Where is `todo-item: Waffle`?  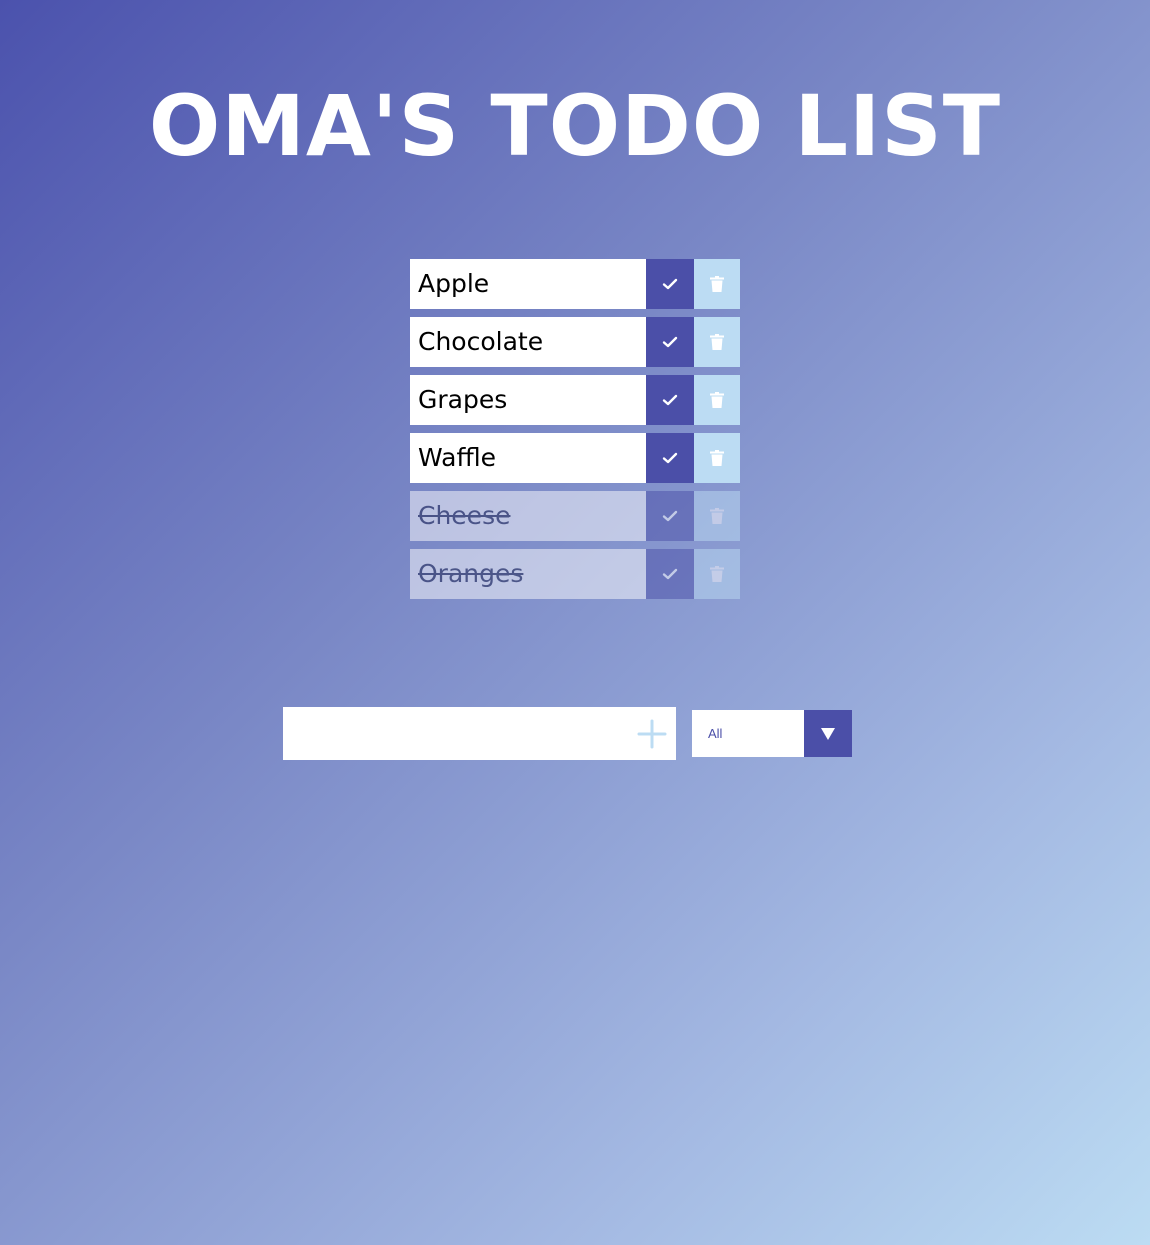
todo-item: Waffle is located at coordinates (575, 458).